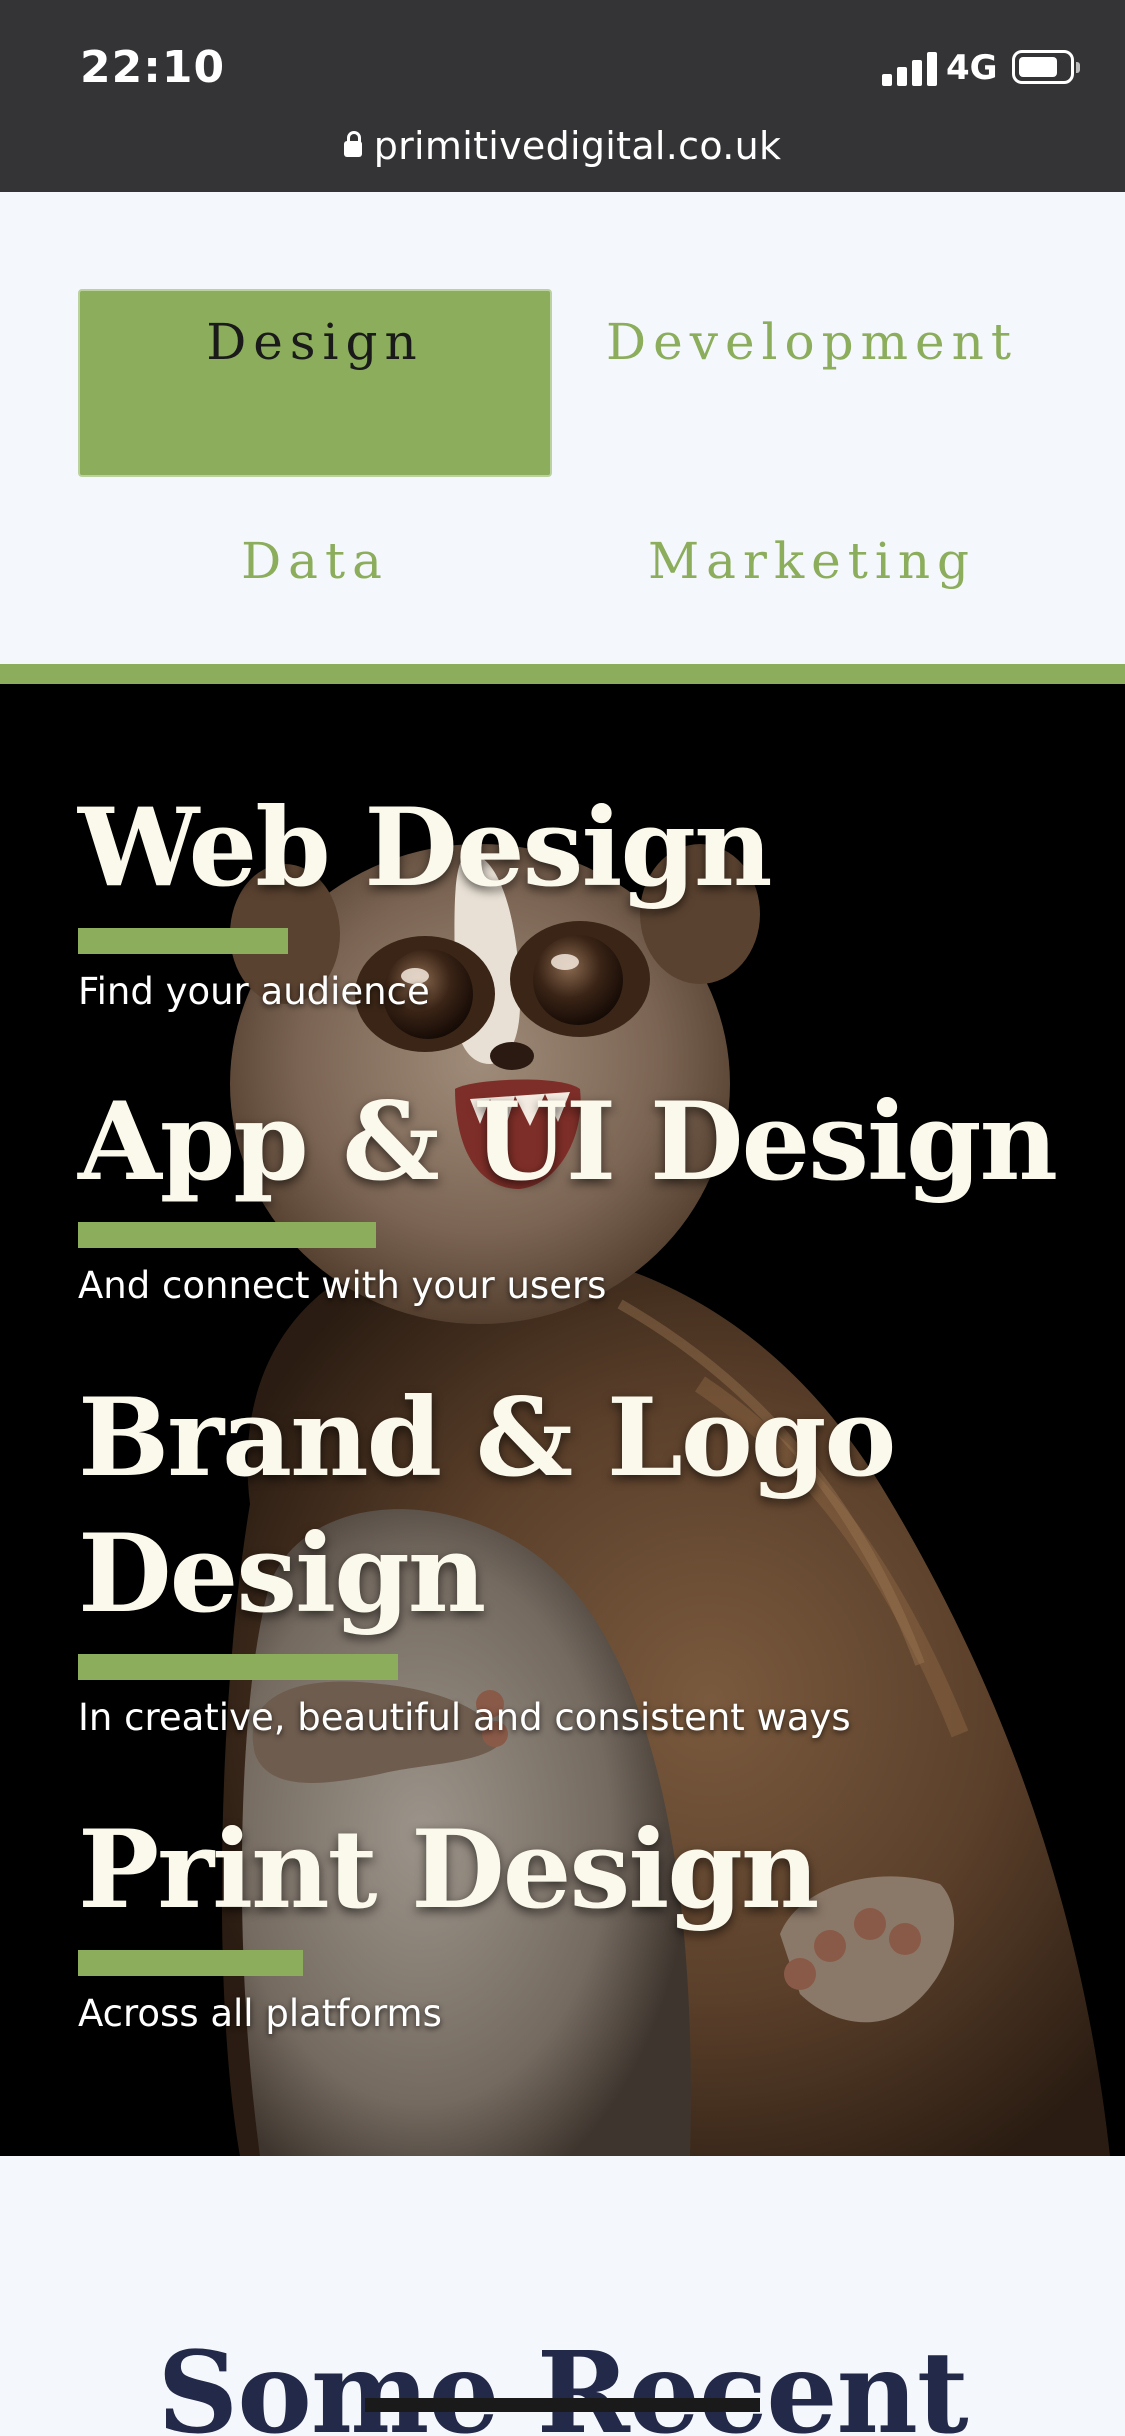 This screenshot has height=2436, width=1125. What do you see at coordinates (812, 342) in the screenshot?
I see `tab-development: Development` at bounding box center [812, 342].